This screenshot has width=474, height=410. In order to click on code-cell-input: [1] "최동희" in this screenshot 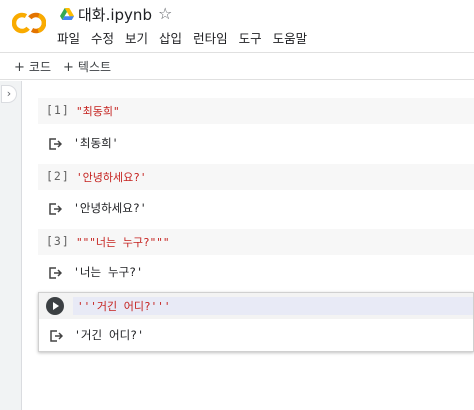, I will do `click(256, 111)`.